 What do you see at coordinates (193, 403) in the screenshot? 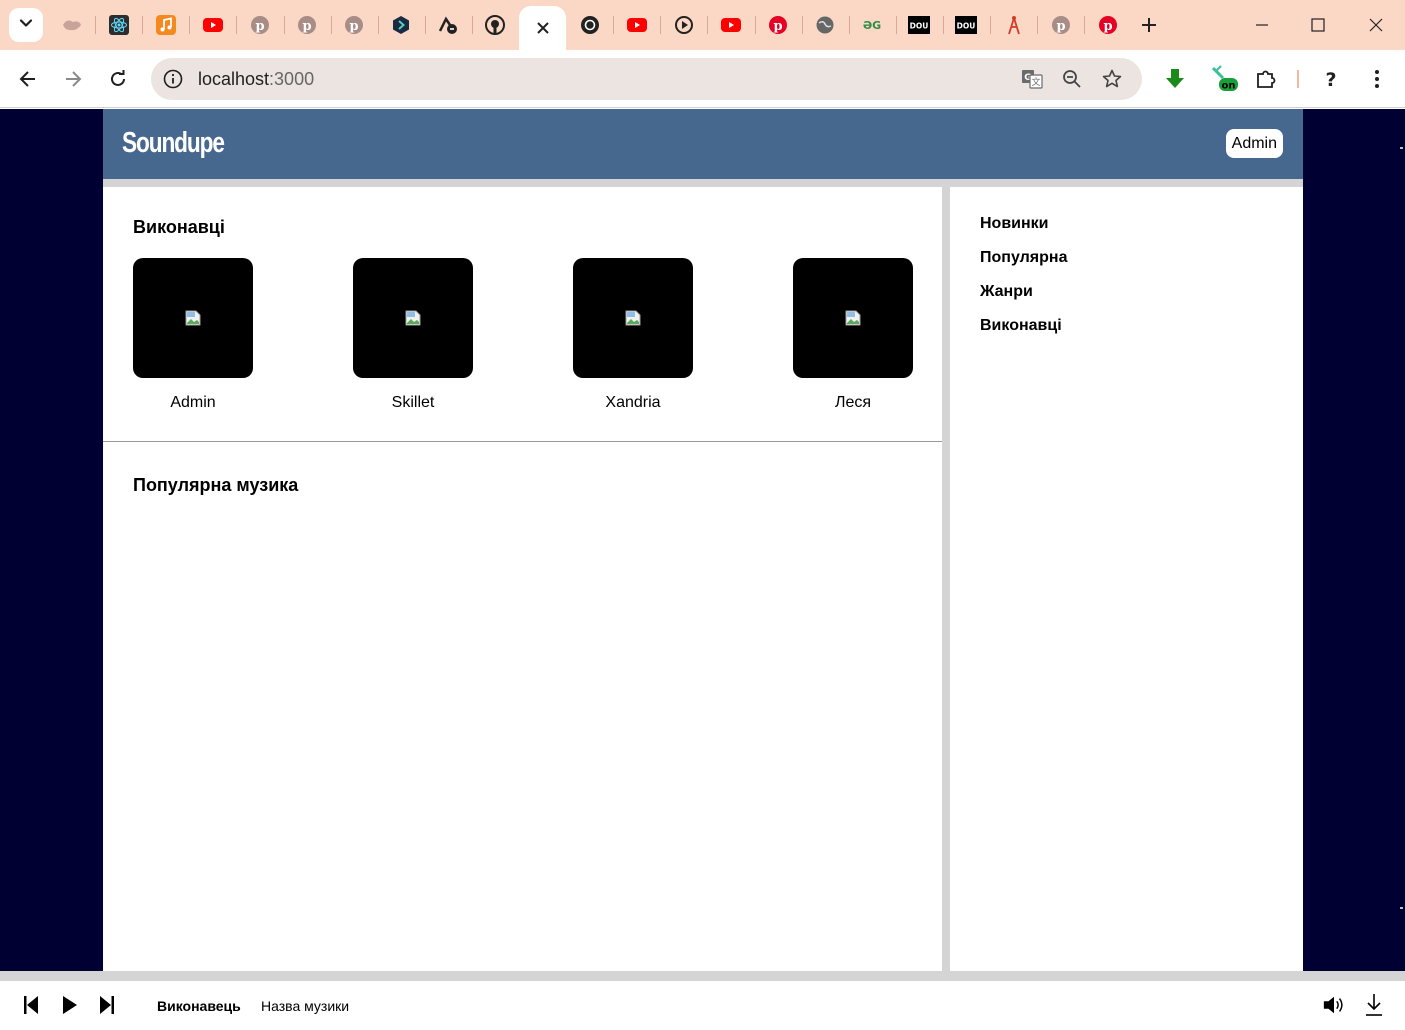
I see `artist-name: Admin` at bounding box center [193, 403].